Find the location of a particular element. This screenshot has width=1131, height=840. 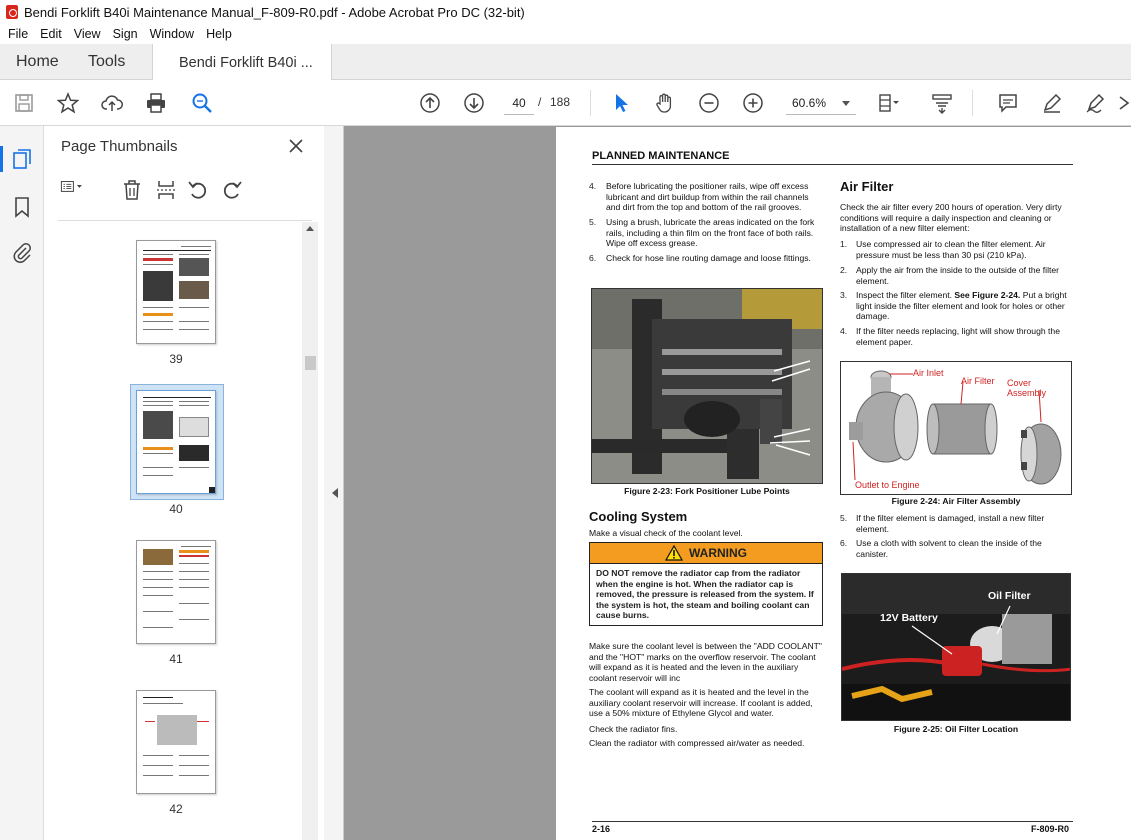

attachment-icon is located at coordinates (22, 253).